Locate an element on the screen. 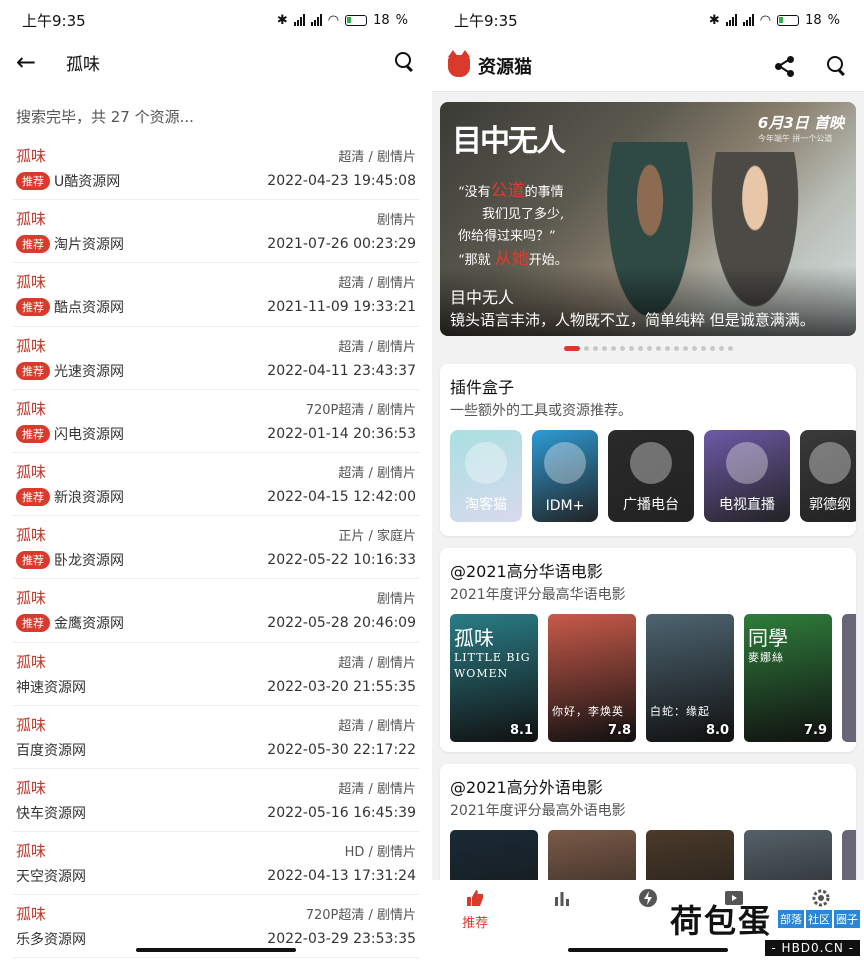 This screenshot has width=864, height=960. section-title: @2021高分外语电影 is located at coordinates (648, 786).